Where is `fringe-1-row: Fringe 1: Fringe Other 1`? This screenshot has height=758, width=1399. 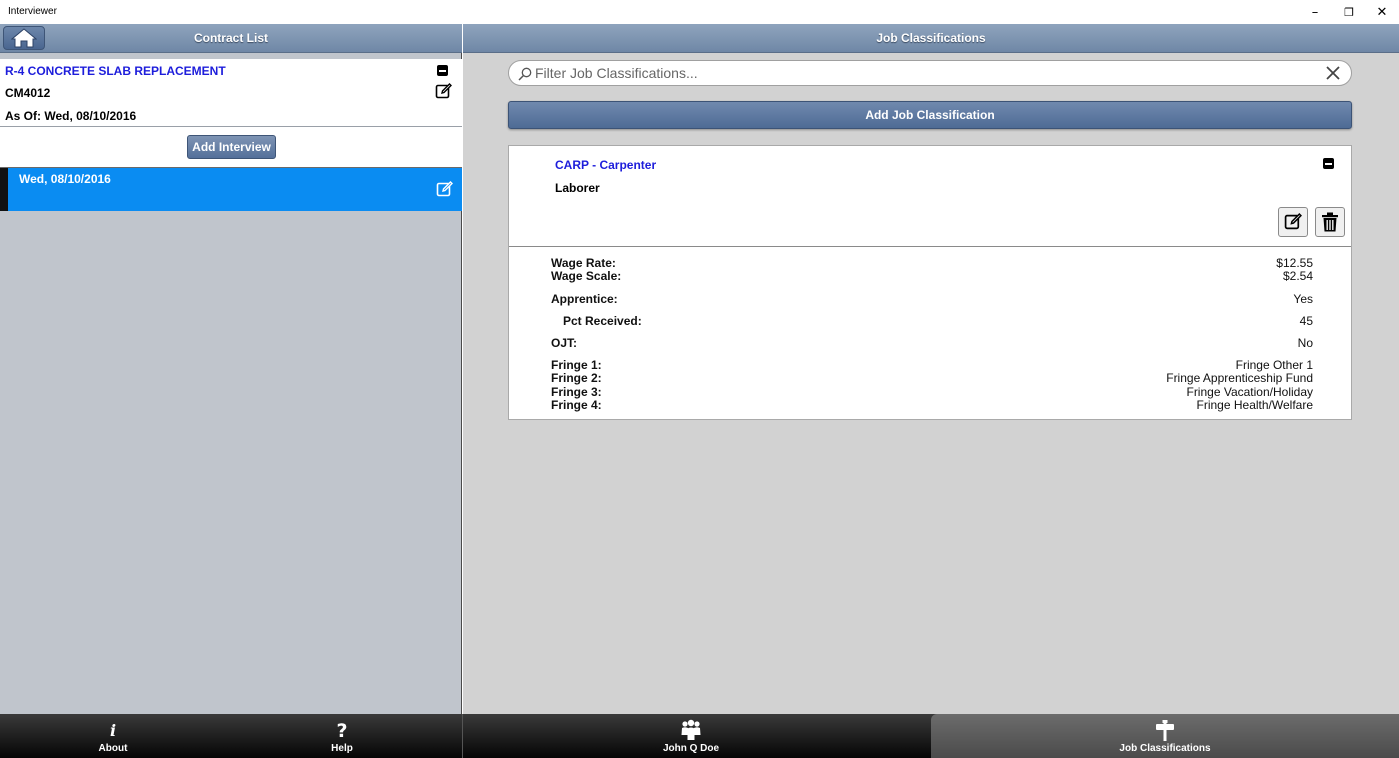 fringe-1-row: Fringe 1: Fringe Other 1 is located at coordinates (932, 365).